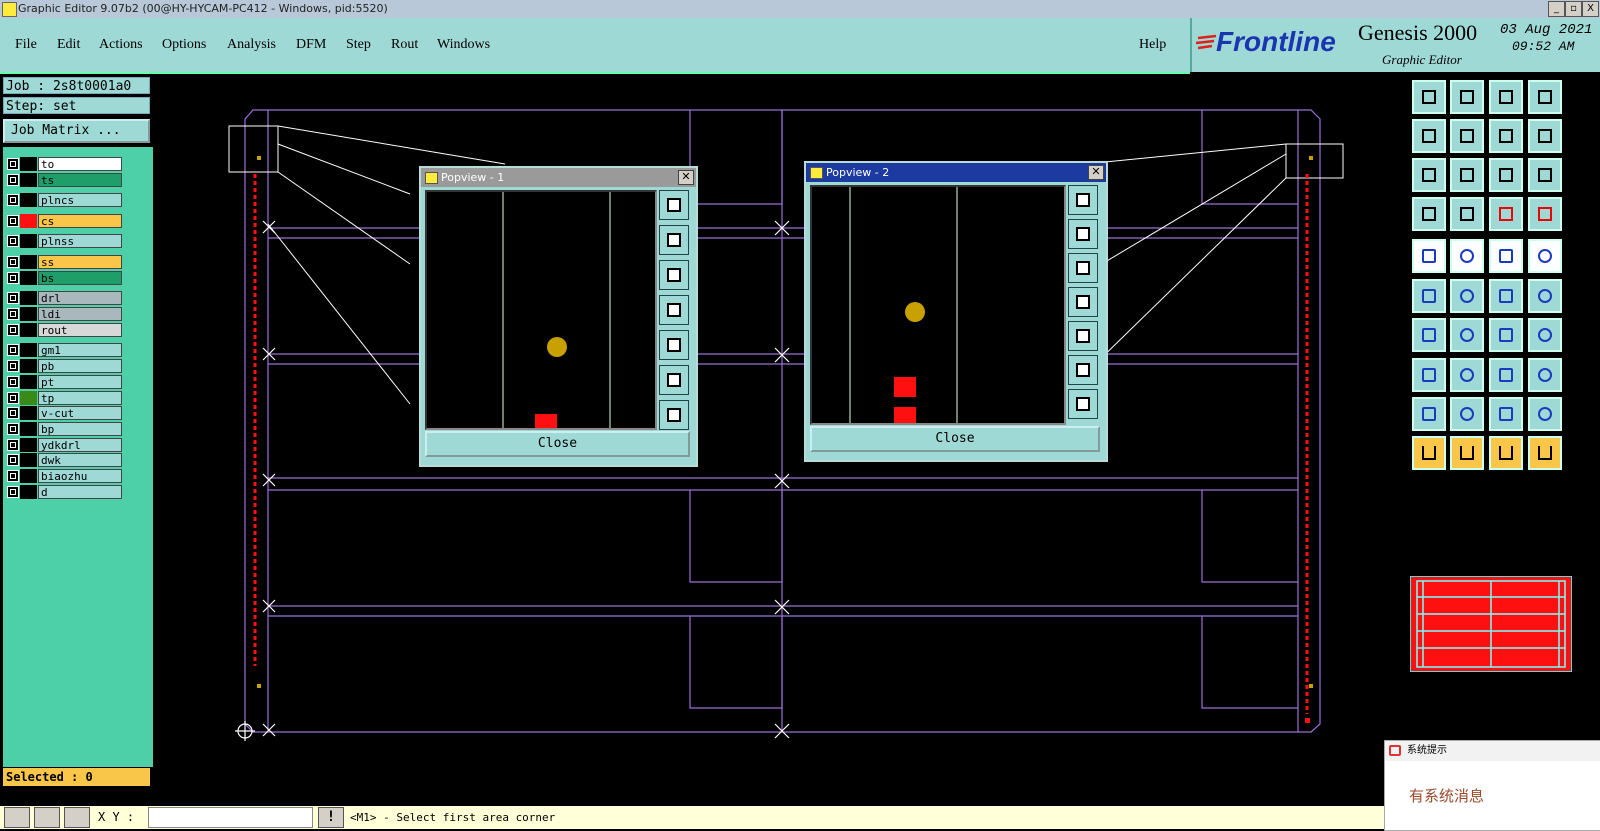 The image size is (1600, 831). I want to click on arrow-red-tool, so click(1545, 296).